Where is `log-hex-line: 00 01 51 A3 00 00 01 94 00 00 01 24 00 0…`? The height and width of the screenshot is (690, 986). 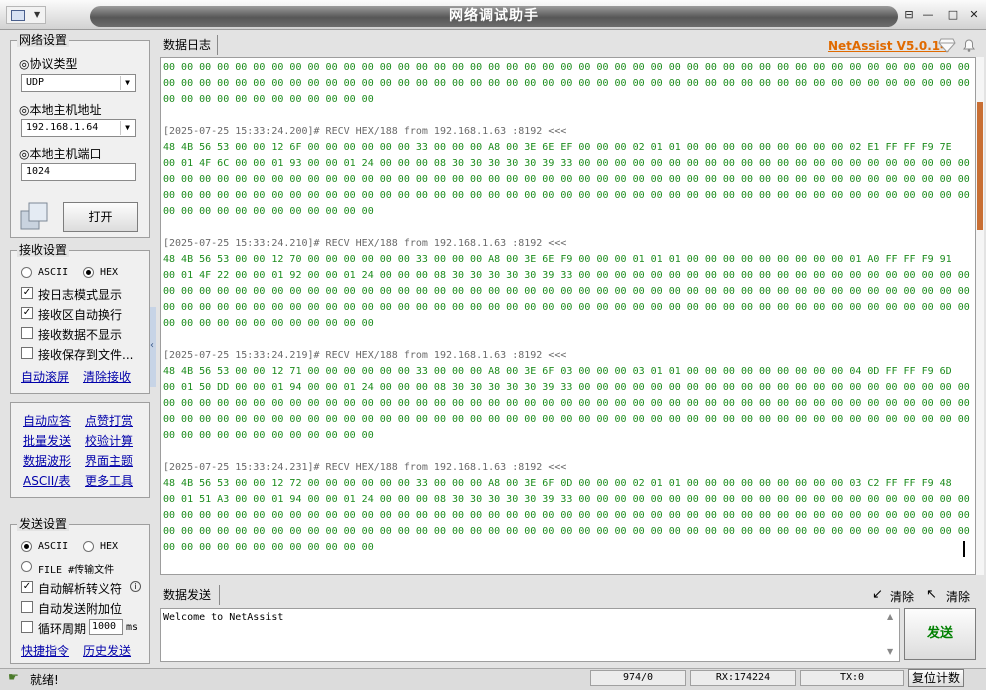
log-hex-line: 00 01 51 A3 00 00 01 94 00 00 01 24 00 0… is located at coordinates (566, 499).